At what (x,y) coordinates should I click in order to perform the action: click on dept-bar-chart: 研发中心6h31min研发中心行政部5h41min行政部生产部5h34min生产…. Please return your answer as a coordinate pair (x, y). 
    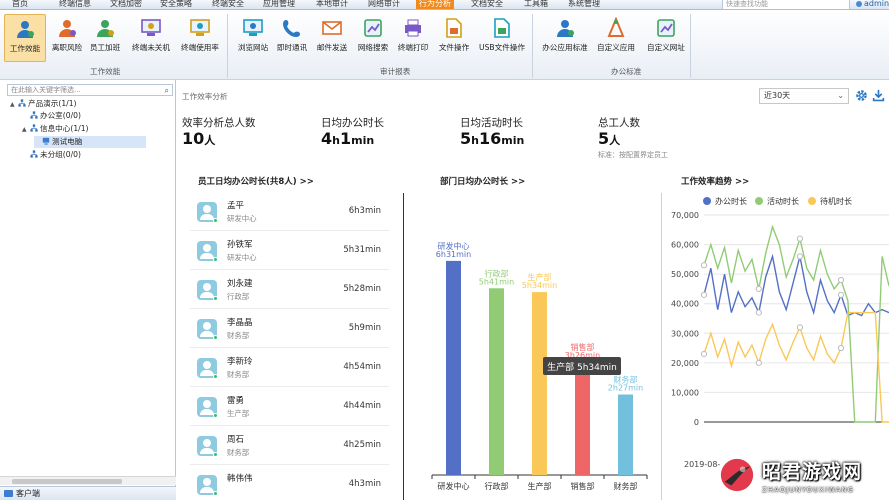
    Looking at the image, I should click on (539, 366).